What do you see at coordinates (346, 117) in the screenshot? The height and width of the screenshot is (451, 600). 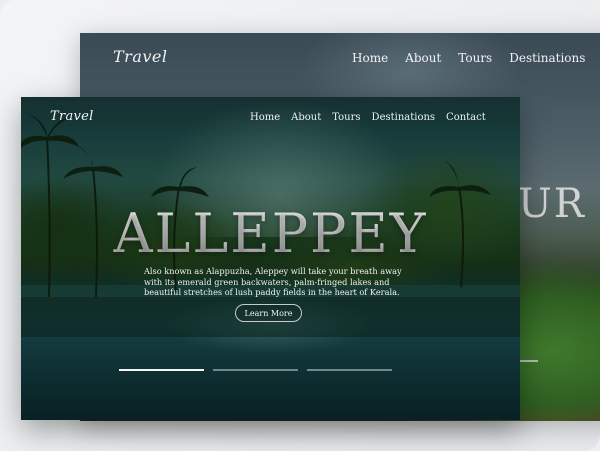 I see `nav-tours: Tours` at bounding box center [346, 117].